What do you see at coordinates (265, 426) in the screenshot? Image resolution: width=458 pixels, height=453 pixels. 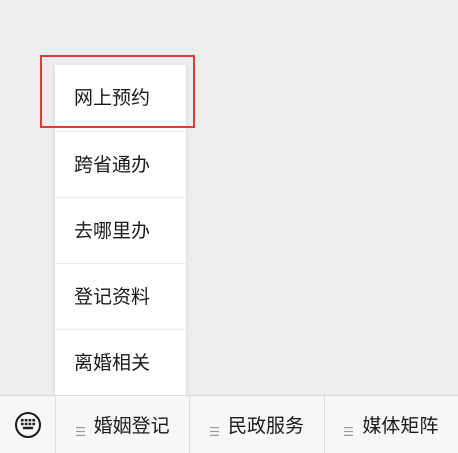 I see `tab-label: 民政服务` at bounding box center [265, 426].